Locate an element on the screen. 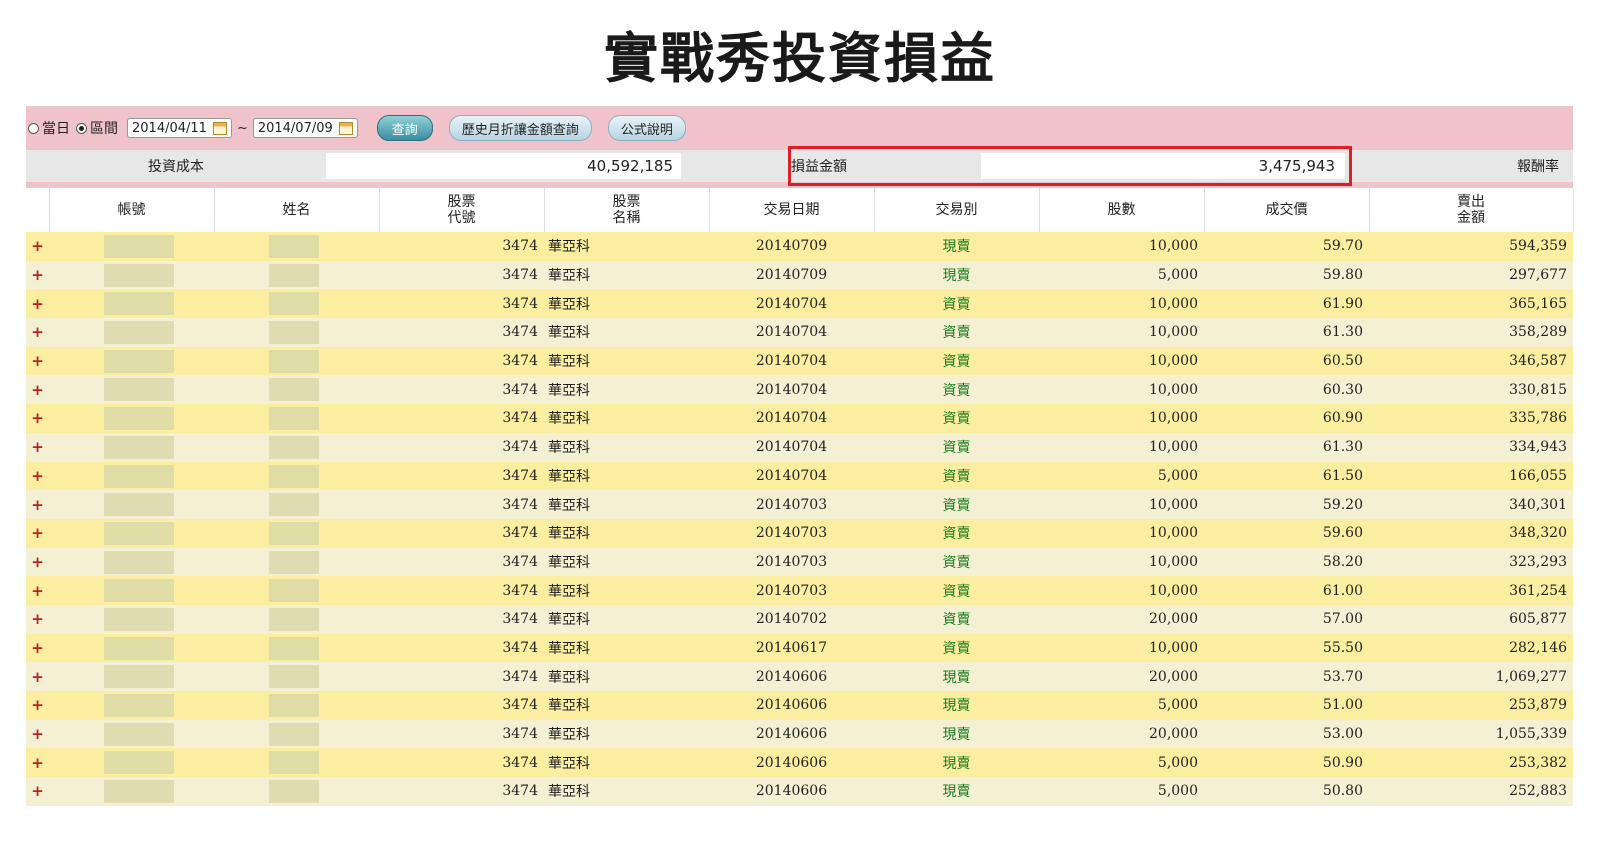 The image size is (1600, 854). header-shares: 股數 is located at coordinates (1122, 210).